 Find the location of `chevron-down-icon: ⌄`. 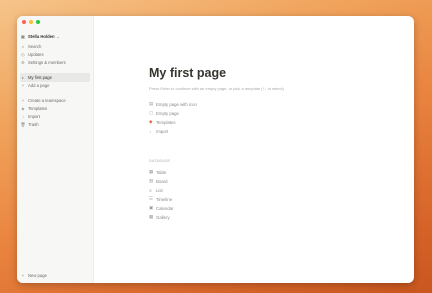

chevron-down-icon: ⌄ is located at coordinates (58, 36).